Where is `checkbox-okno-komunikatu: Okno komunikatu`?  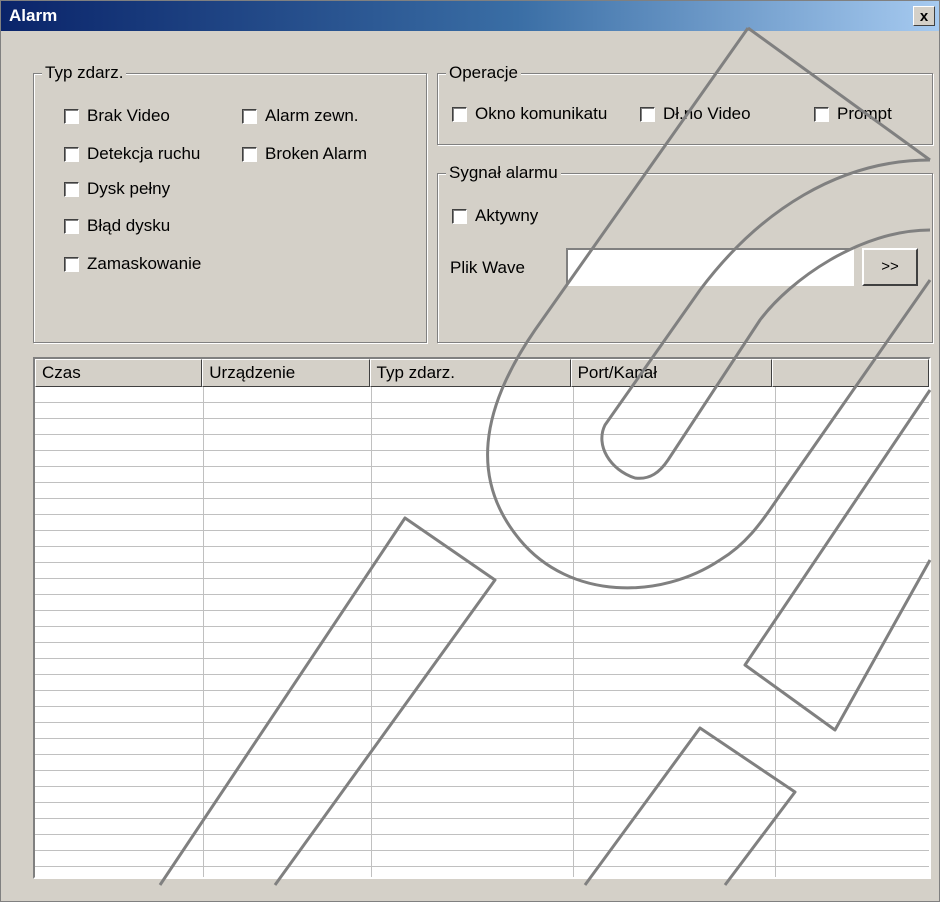 checkbox-okno-komunikatu: Okno komunikatu is located at coordinates (529, 114).